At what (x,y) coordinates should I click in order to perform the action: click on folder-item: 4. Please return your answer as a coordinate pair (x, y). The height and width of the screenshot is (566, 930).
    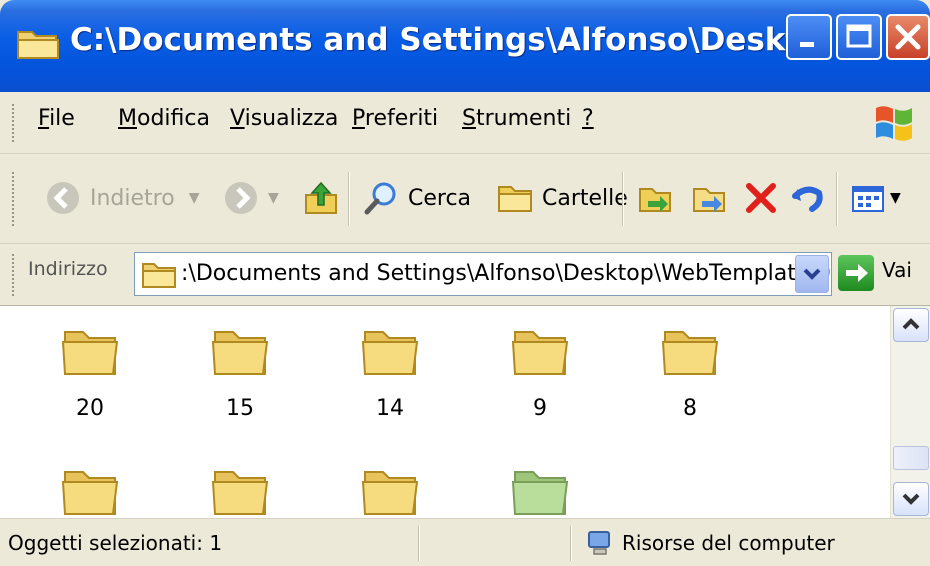
    Looking at the image, I should click on (240, 487).